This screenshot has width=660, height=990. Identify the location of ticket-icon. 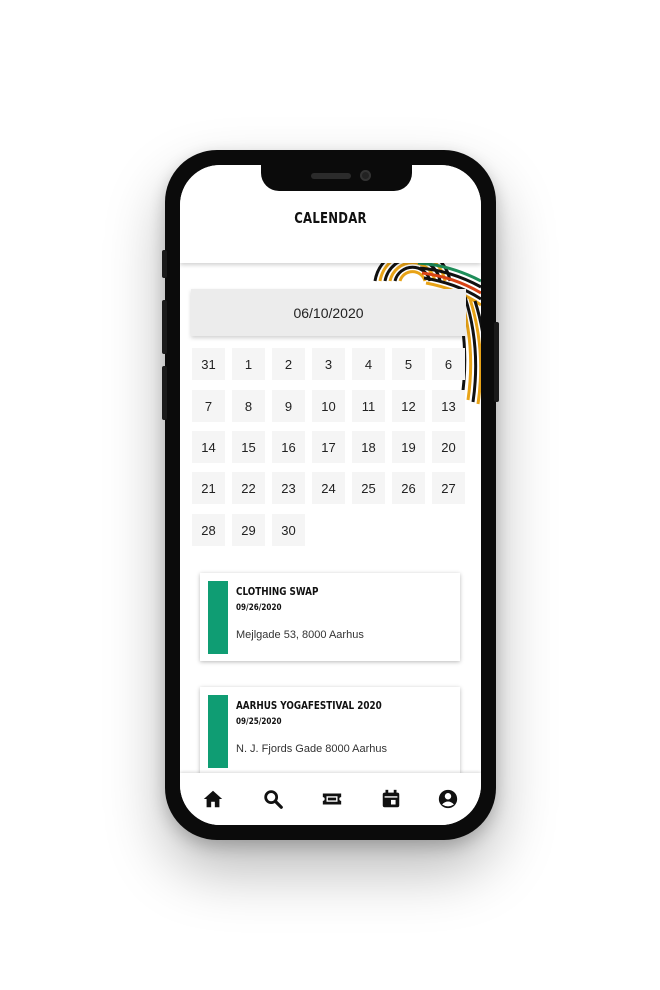
(332, 799).